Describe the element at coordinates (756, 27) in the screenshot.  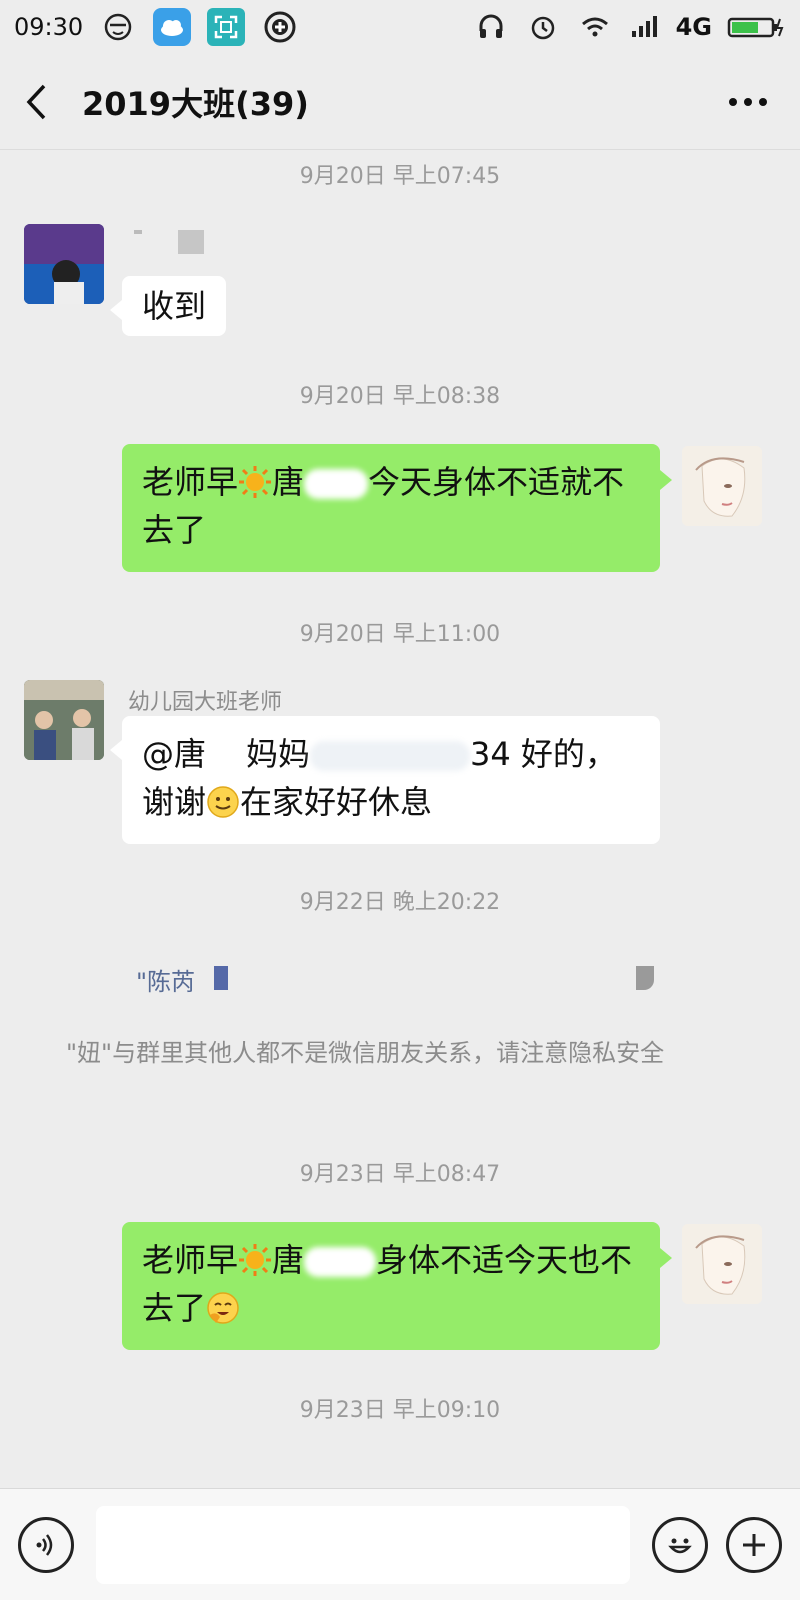
I see `battery-icon` at that location.